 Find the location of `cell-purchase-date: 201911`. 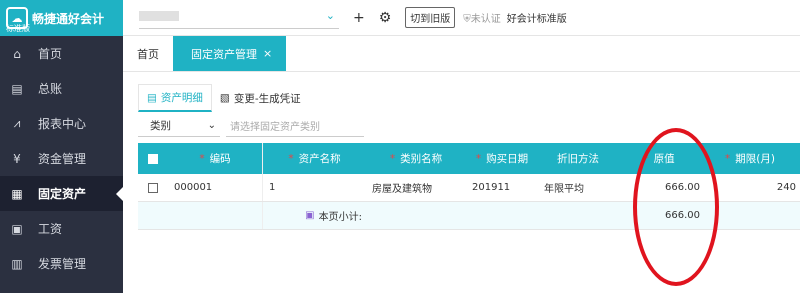

cell-purchase-date: 201911 is located at coordinates (491, 187).